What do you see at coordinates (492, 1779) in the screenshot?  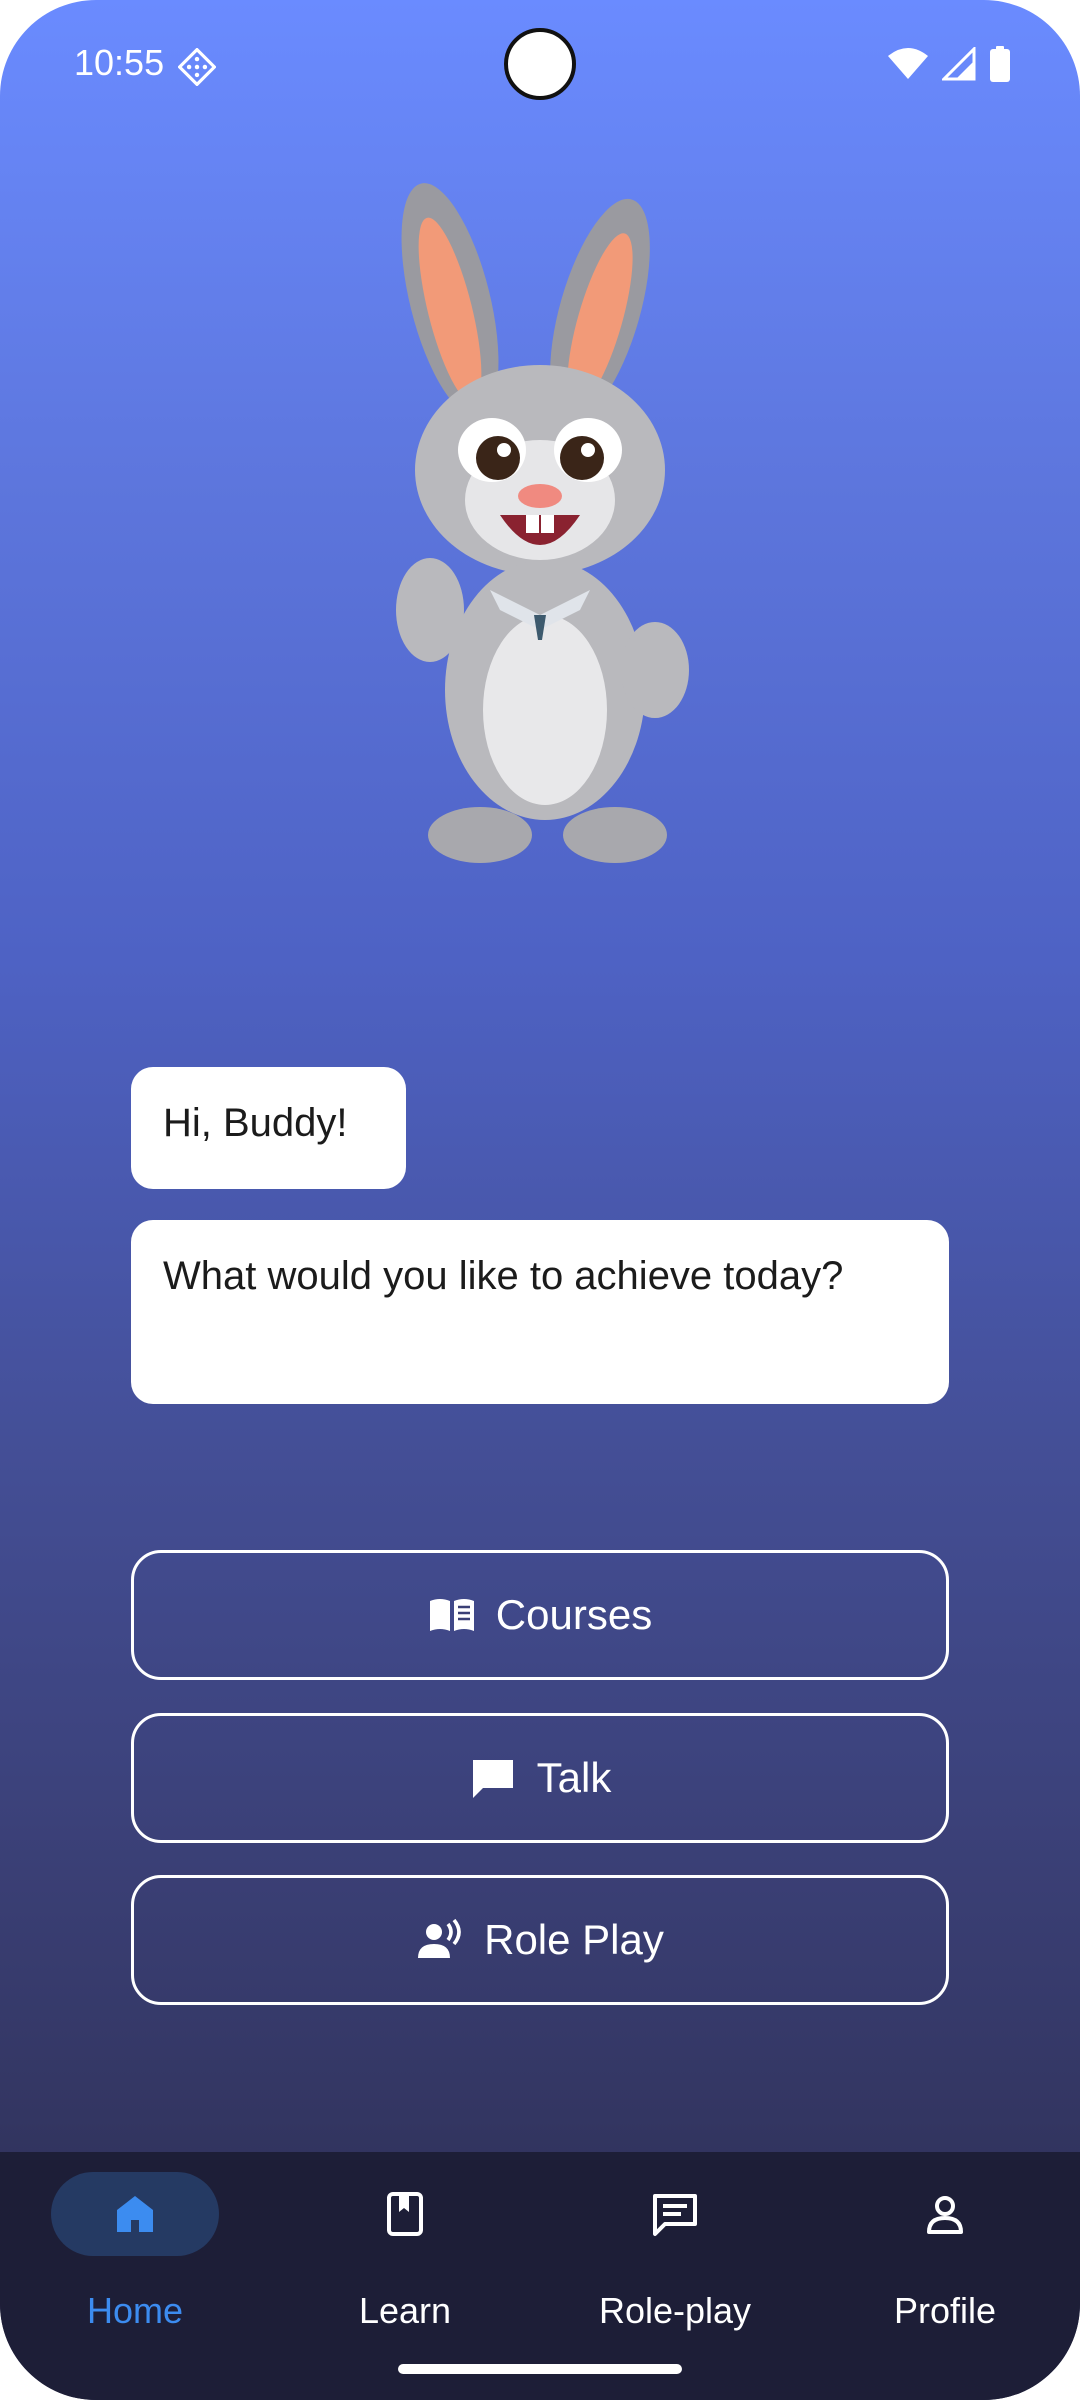 I see `chat-bubble-icon` at bounding box center [492, 1779].